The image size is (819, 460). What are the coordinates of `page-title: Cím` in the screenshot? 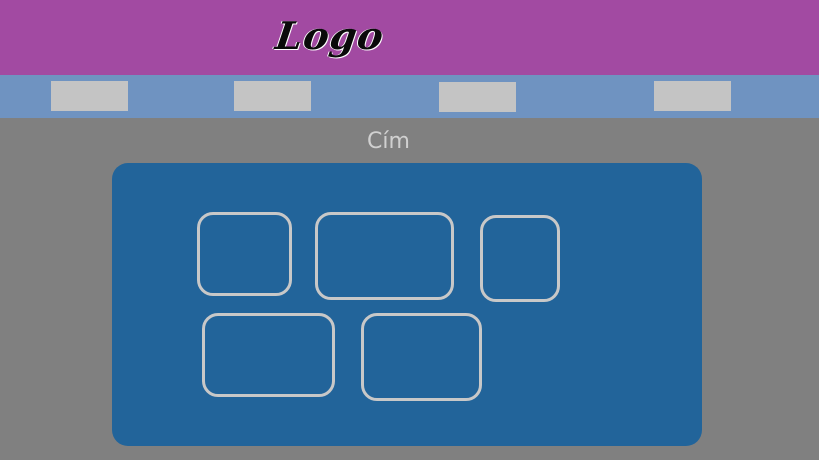 It's located at (388, 141).